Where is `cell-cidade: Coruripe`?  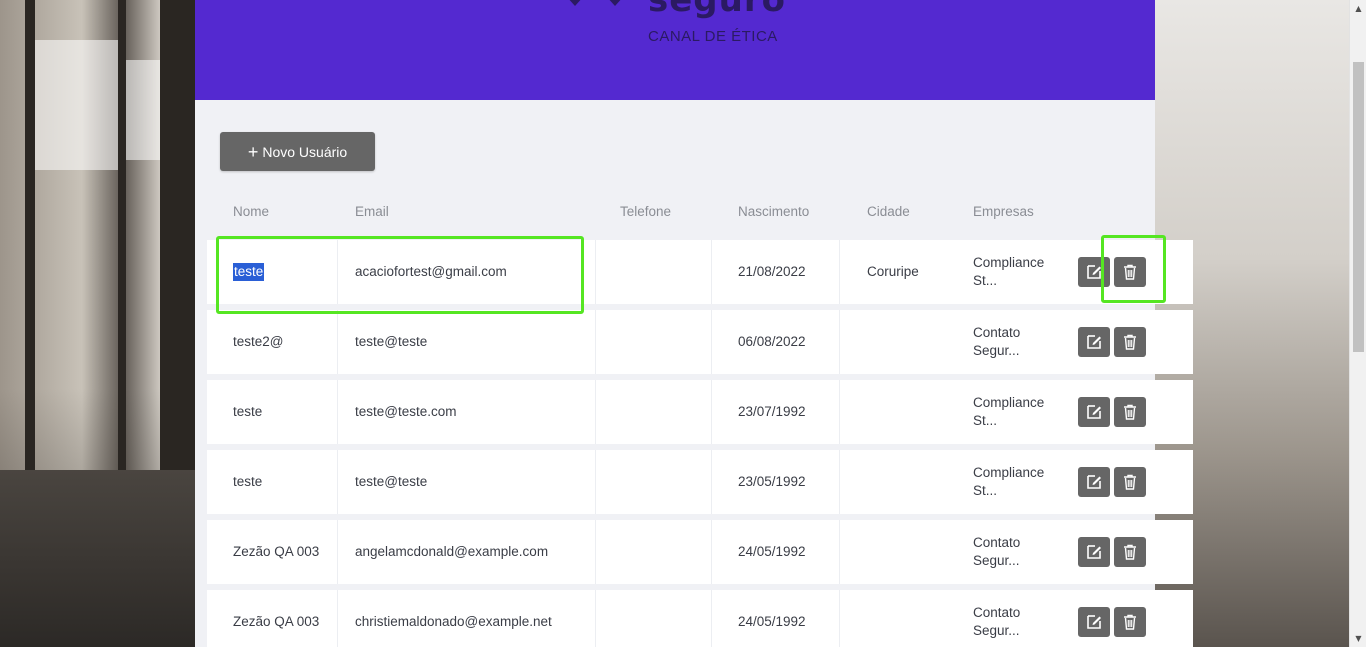
cell-cidade: Coruripe is located at coordinates (893, 271).